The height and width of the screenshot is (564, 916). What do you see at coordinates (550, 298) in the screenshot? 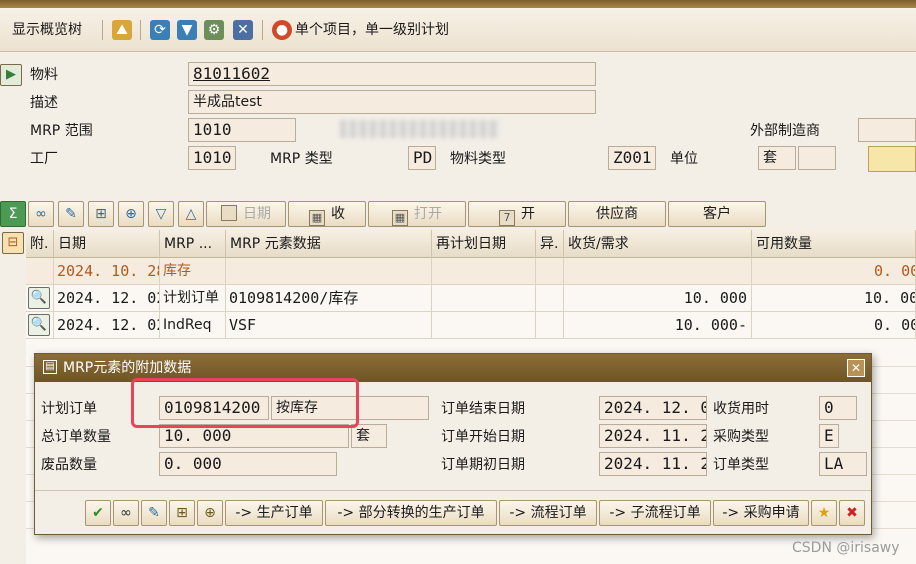
I see `table-row-1-exception` at bounding box center [550, 298].